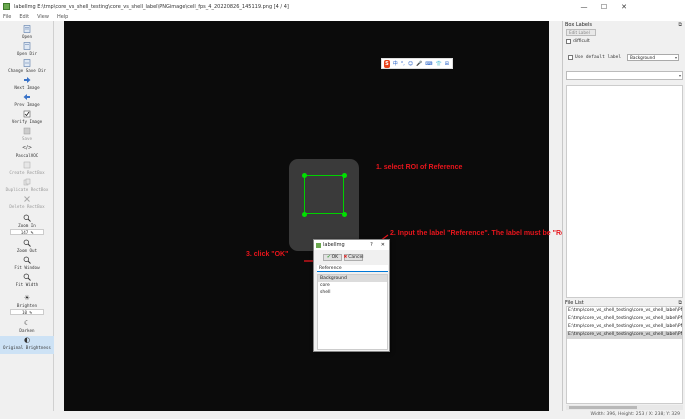  I want to click on scrollbar-thumb, so click(603, 407).